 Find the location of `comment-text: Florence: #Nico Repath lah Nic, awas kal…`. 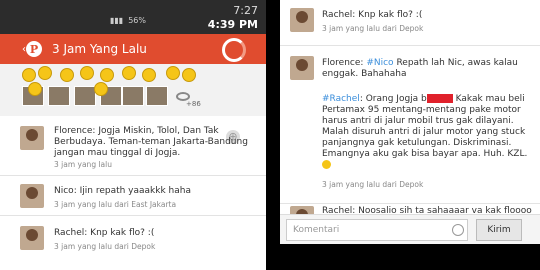

comment-text: Florence: #Nico Repath lah Nic, awas kal… is located at coordinates (420, 68).